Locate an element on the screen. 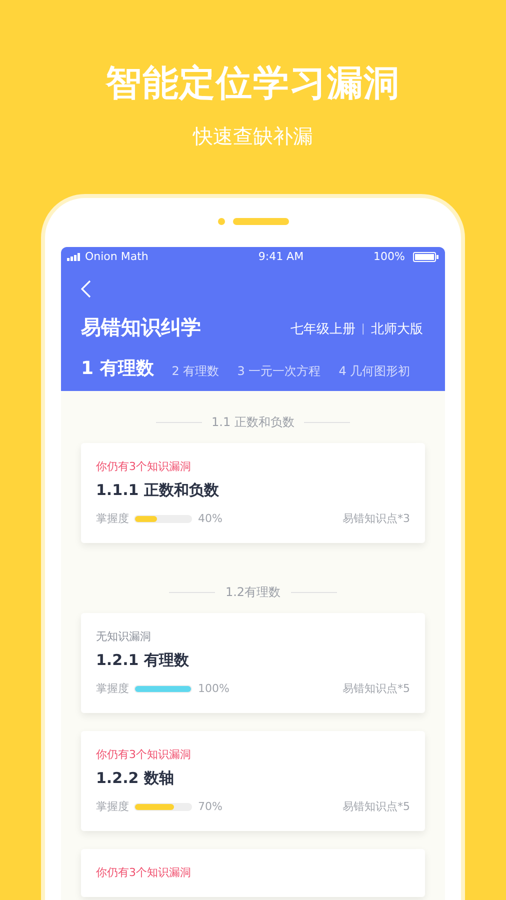  chapter-tab: 1 有理数 is located at coordinates (117, 369).